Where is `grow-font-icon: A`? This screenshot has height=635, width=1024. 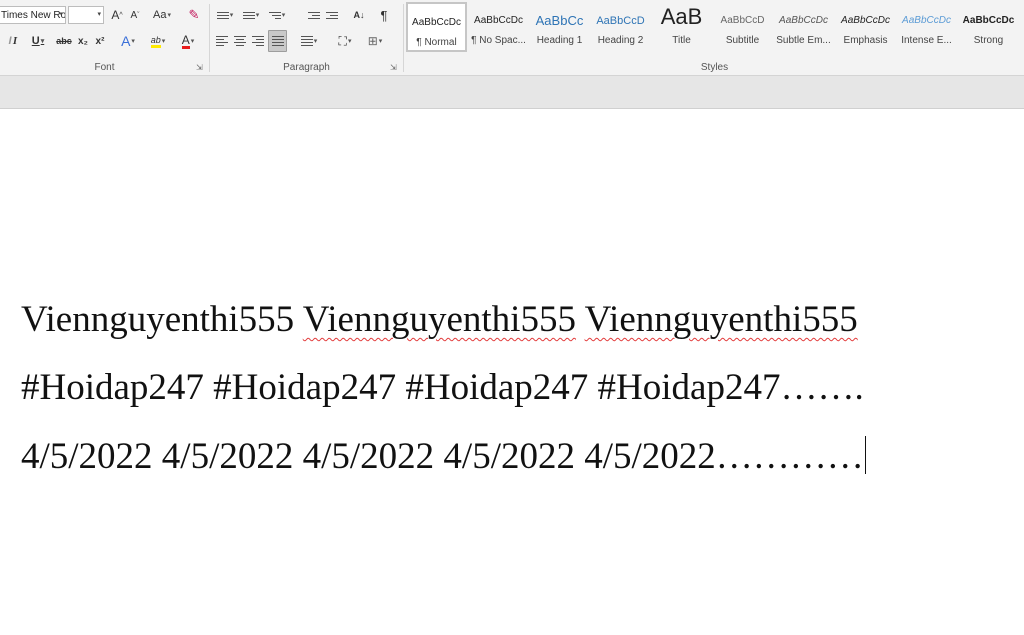 grow-font-icon: A is located at coordinates (115, 15).